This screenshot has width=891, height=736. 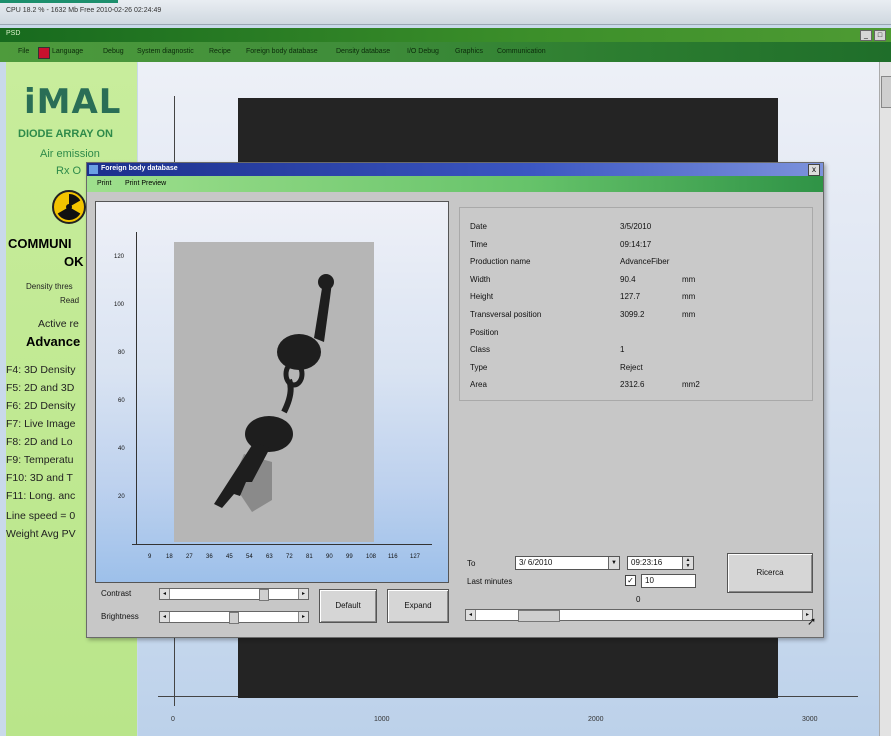 What do you see at coordinates (628, 279) in the screenshot?
I see `info-value: 90.4` at bounding box center [628, 279].